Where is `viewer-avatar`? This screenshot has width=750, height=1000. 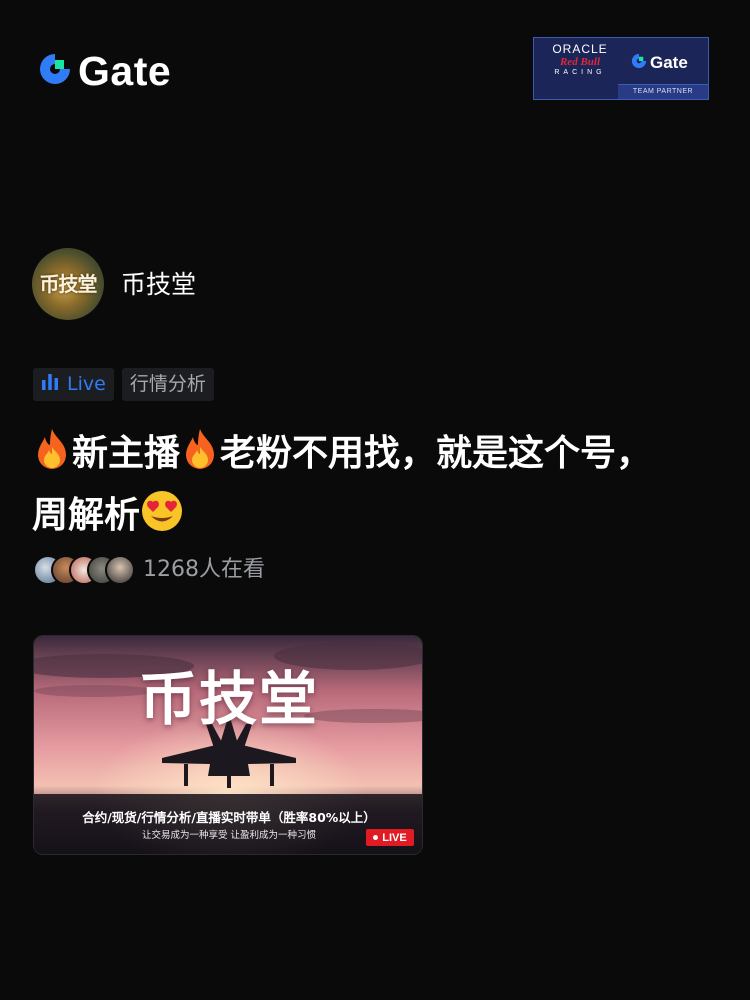
viewer-avatar is located at coordinates (120, 570).